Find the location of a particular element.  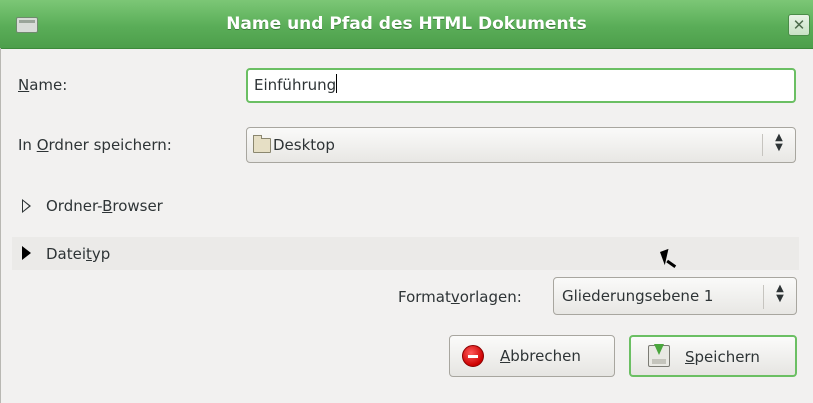

expander-collapsed-icon is located at coordinates (26, 206).